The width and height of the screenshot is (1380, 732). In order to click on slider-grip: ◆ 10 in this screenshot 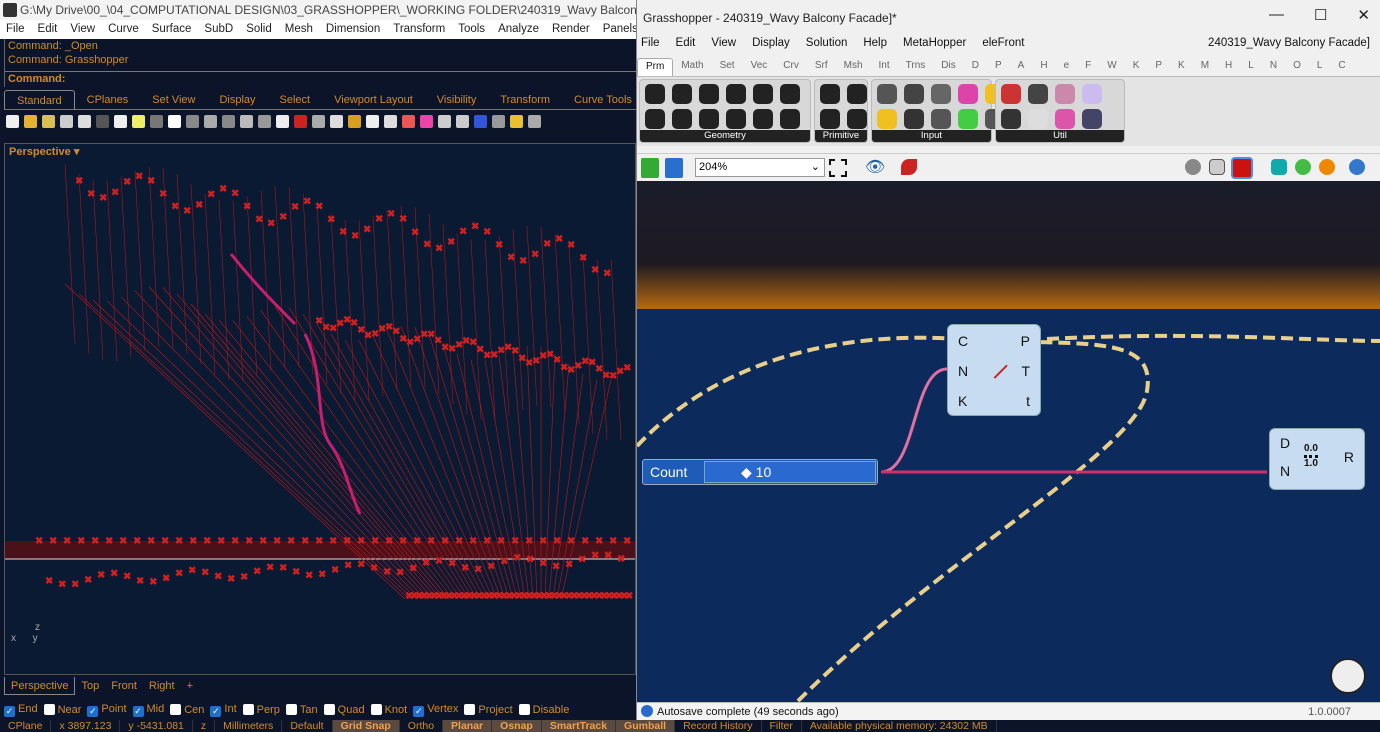, I will do `click(756, 472)`.